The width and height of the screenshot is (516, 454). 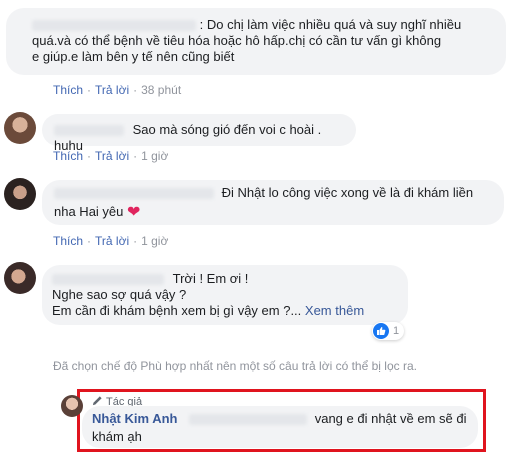 I want to click on comment-text-line: e giúp.e làm bên y tế nên cũng biết, so click(x=133, y=56).